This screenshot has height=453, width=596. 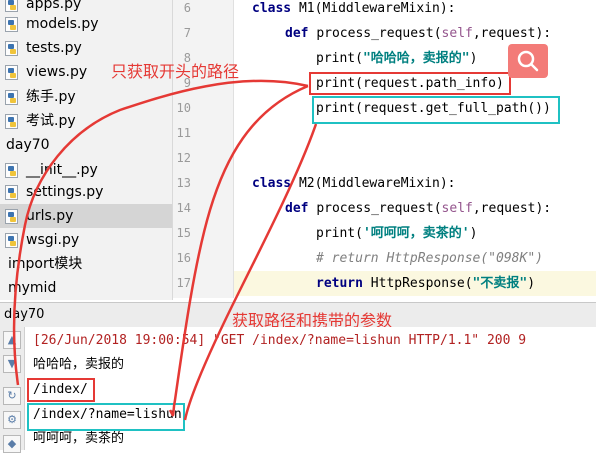 What do you see at coordinates (12, 396) in the screenshot?
I see `rerun-icon: ↻` at bounding box center [12, 396].